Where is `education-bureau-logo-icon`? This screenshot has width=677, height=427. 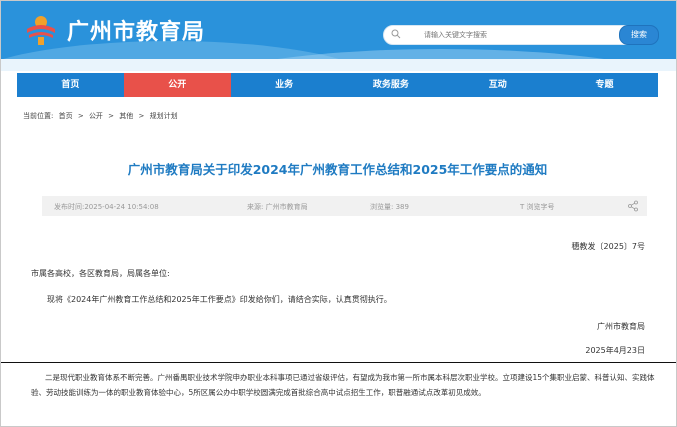 education-bureau-logo-icon is located at coordinates (41, 30).